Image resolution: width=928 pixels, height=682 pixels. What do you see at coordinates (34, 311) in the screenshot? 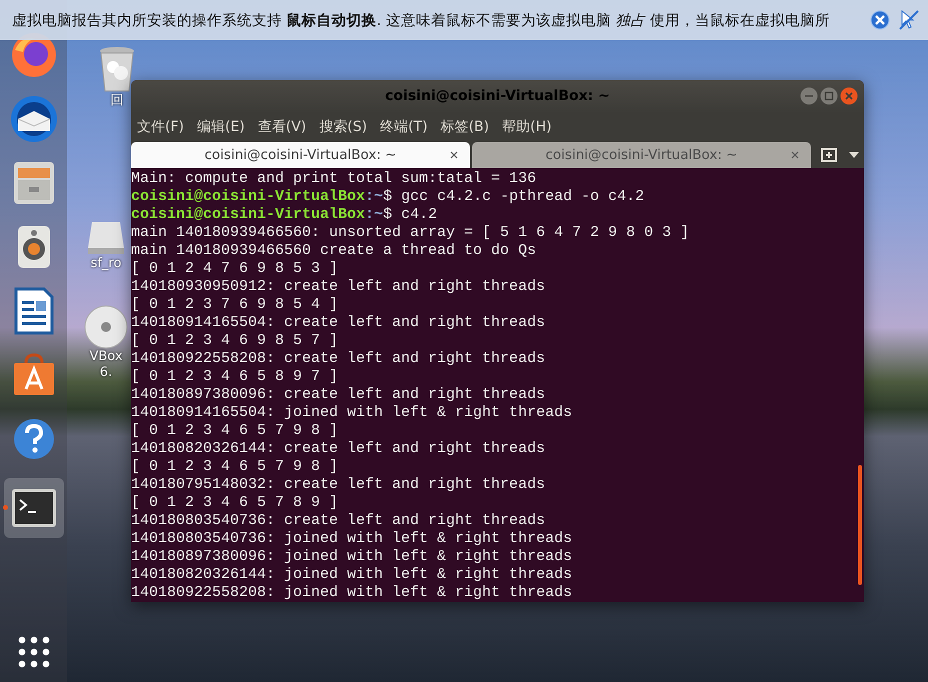
I see `document-icon` at bounding box center [34, 311].